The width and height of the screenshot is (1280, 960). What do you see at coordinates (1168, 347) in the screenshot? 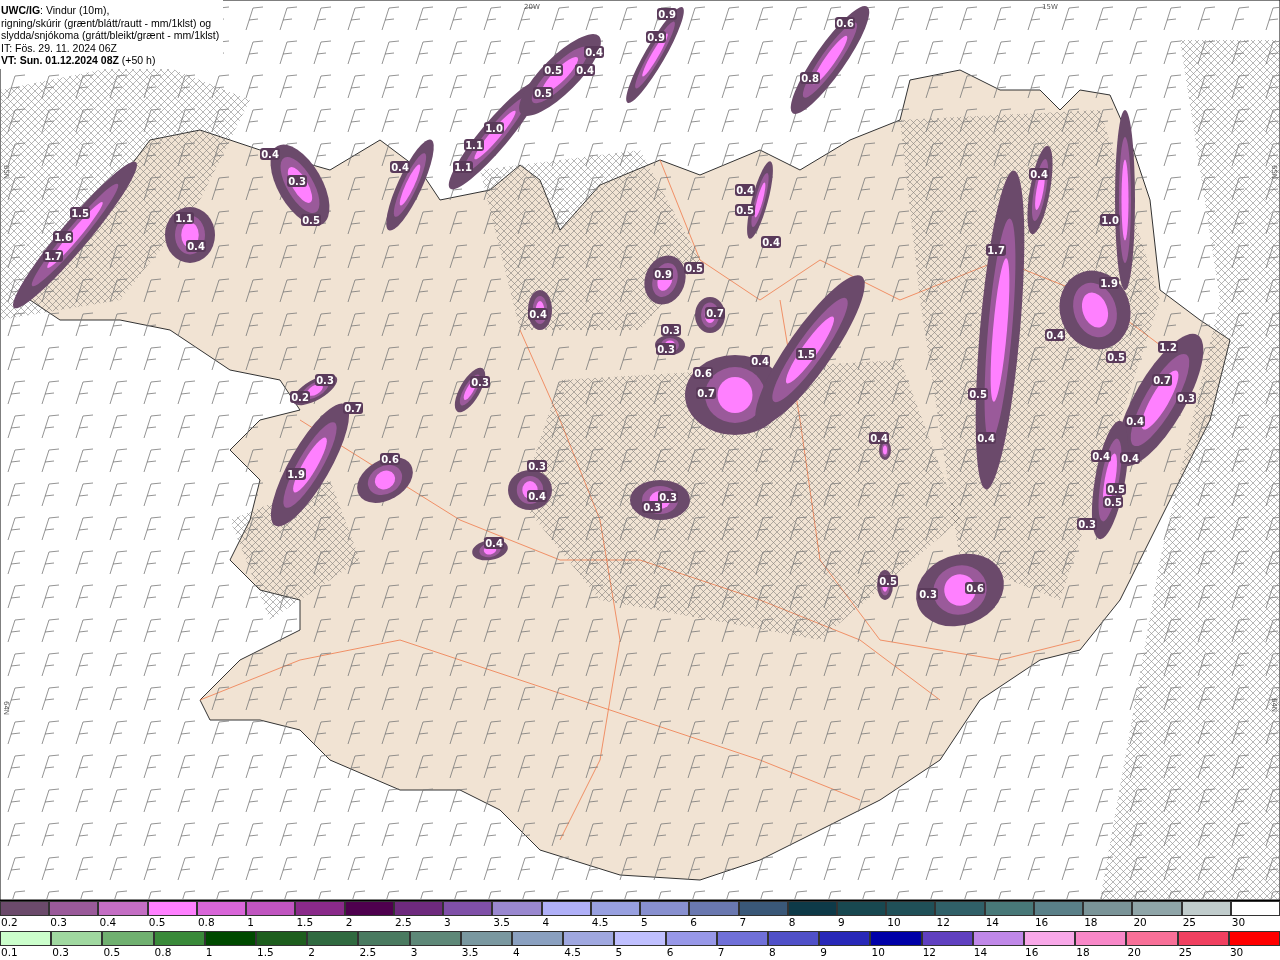
I see `precip-value-label: 1.2` at bounding box center [1168, 347].